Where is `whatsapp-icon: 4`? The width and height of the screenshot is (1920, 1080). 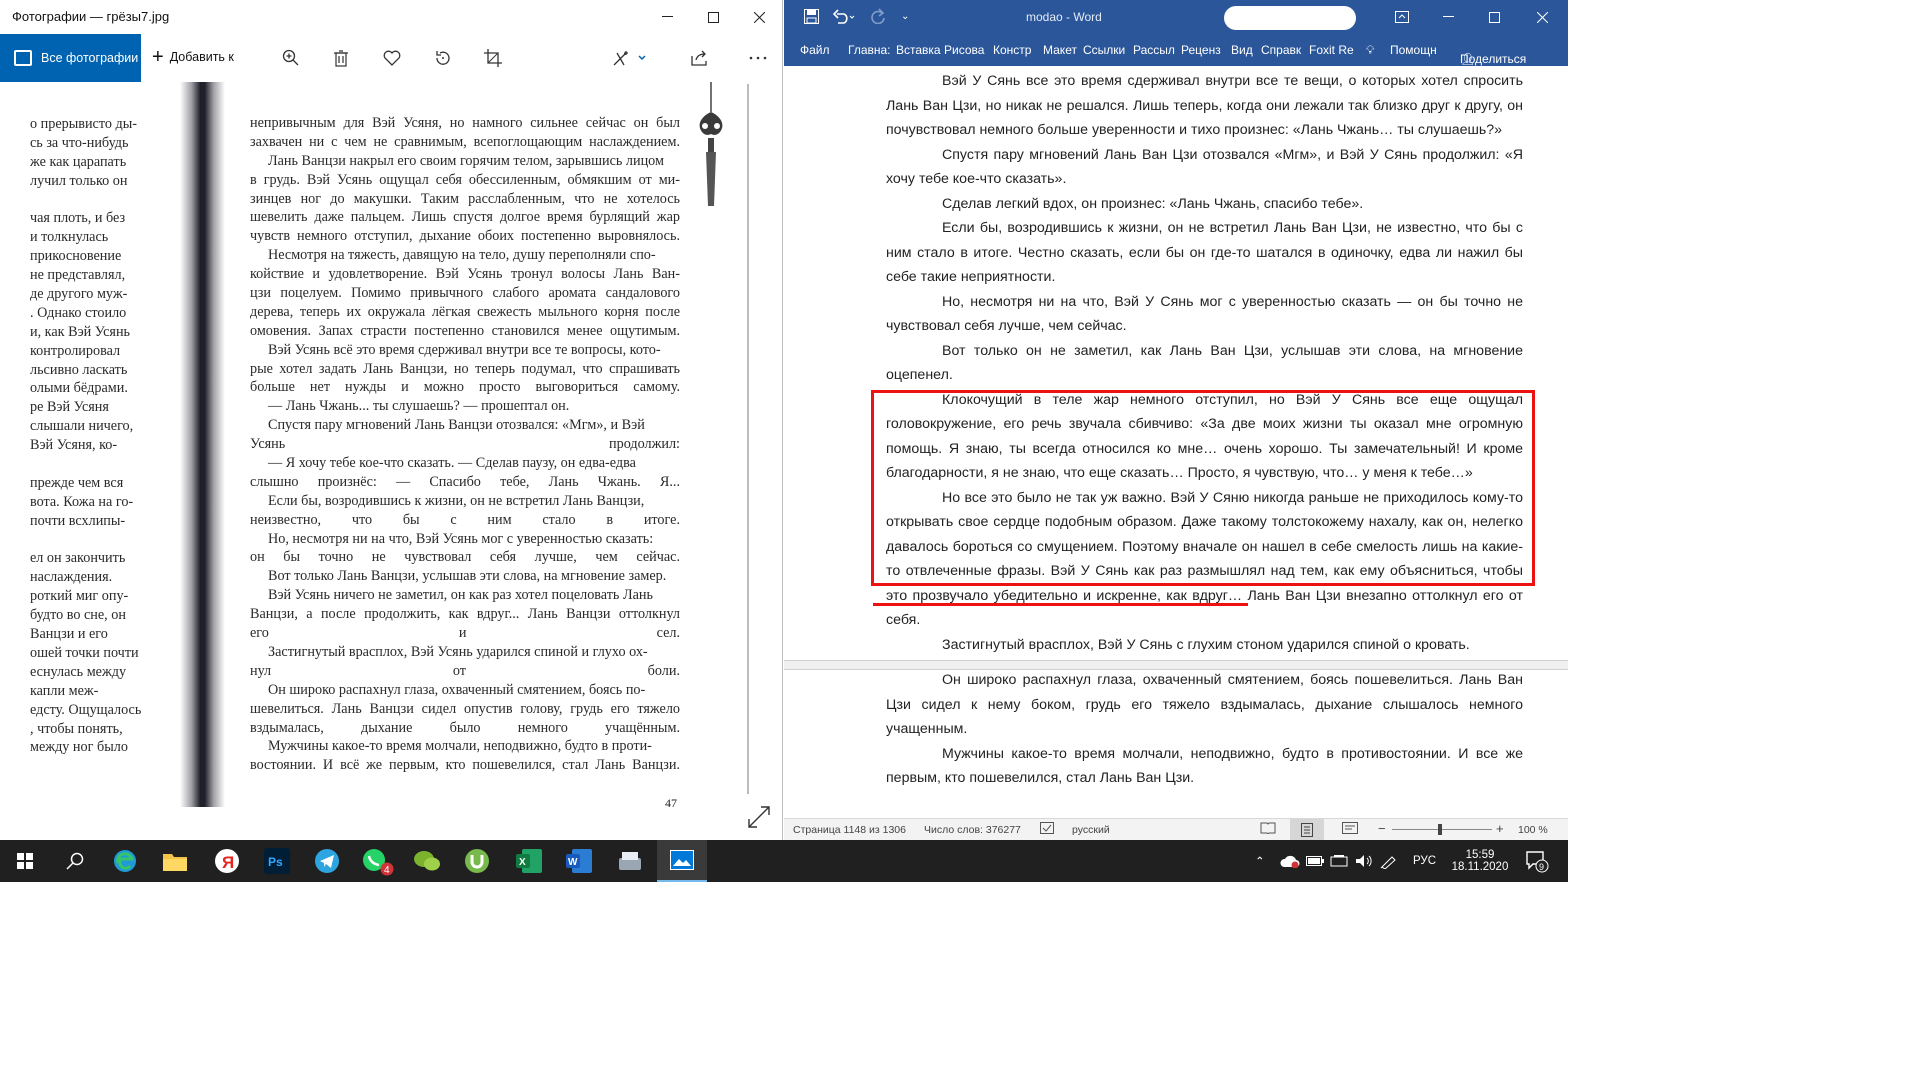
whatsapp-icon: 4 is located at coordinates (377, 861).